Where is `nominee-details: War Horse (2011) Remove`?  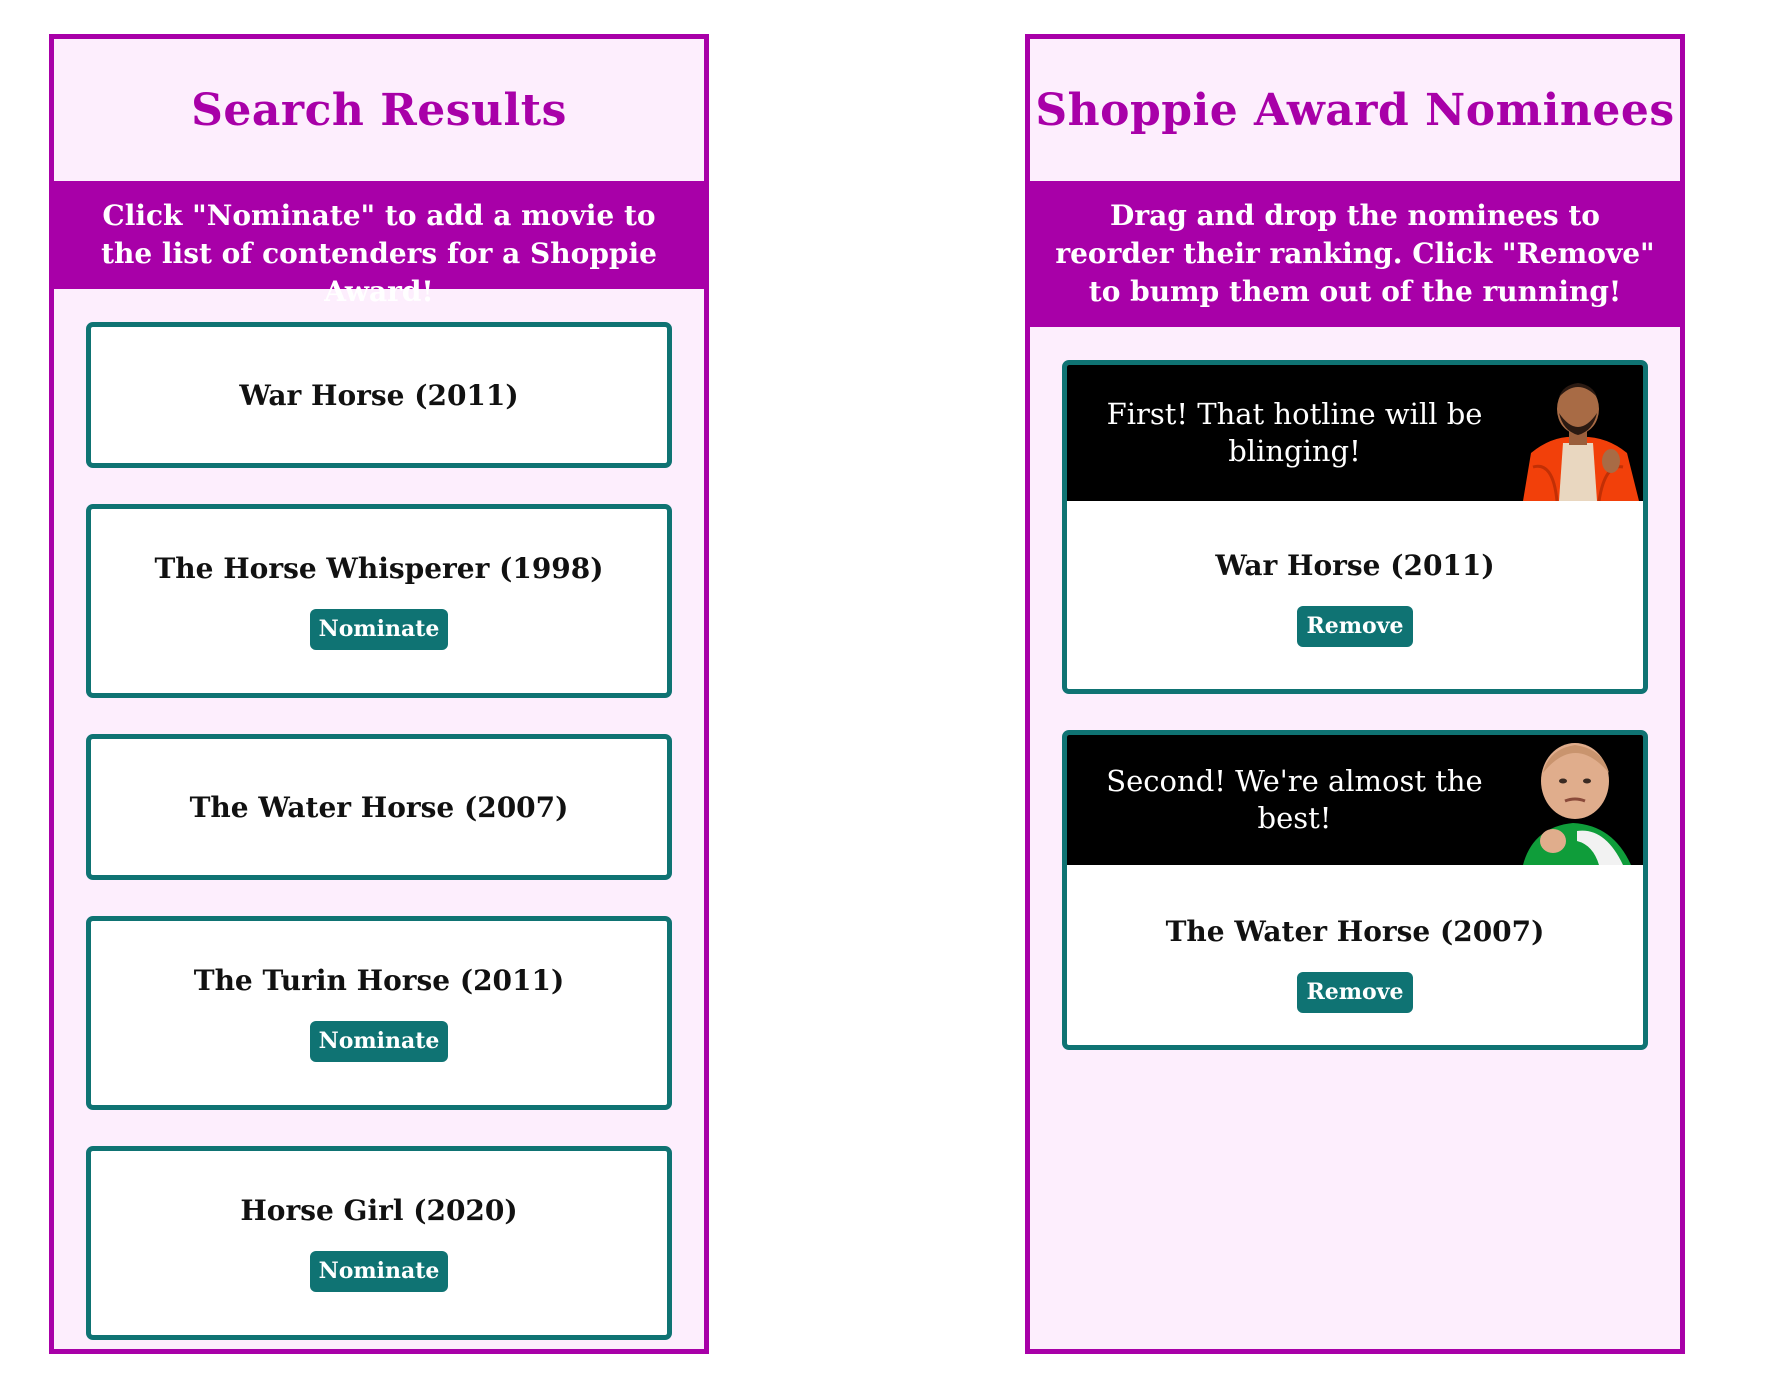
nominee-details: War Horse (2011) Remove is located at coordinates (1355, 574).